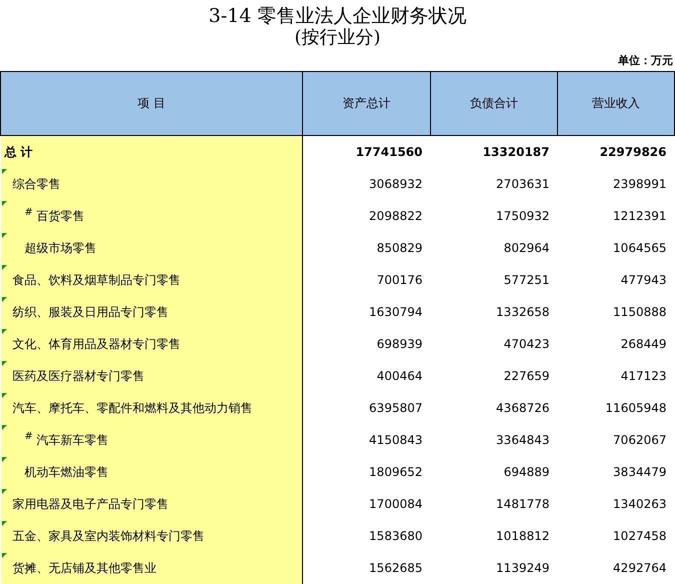 Image resolution: width=675 pixels, height=584 pixels. I want to click on table-subtitle: (按行业分), so click(337, 38).